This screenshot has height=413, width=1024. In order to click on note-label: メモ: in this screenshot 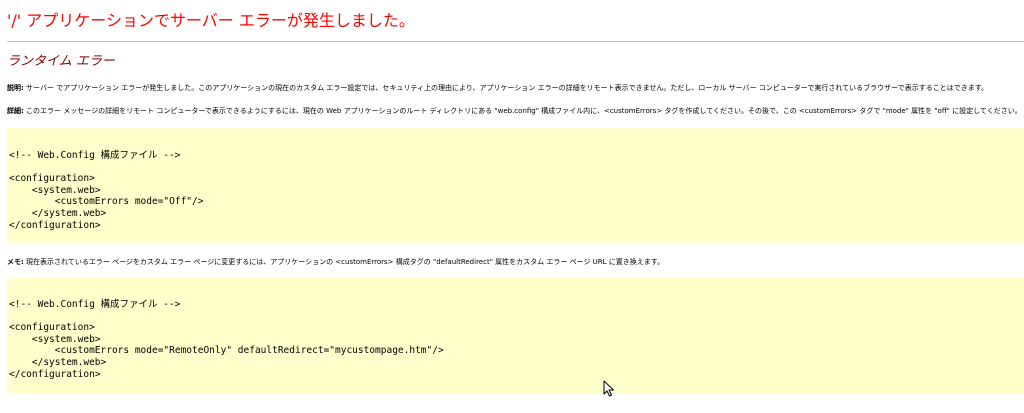, I will do `click(15, 262)`.